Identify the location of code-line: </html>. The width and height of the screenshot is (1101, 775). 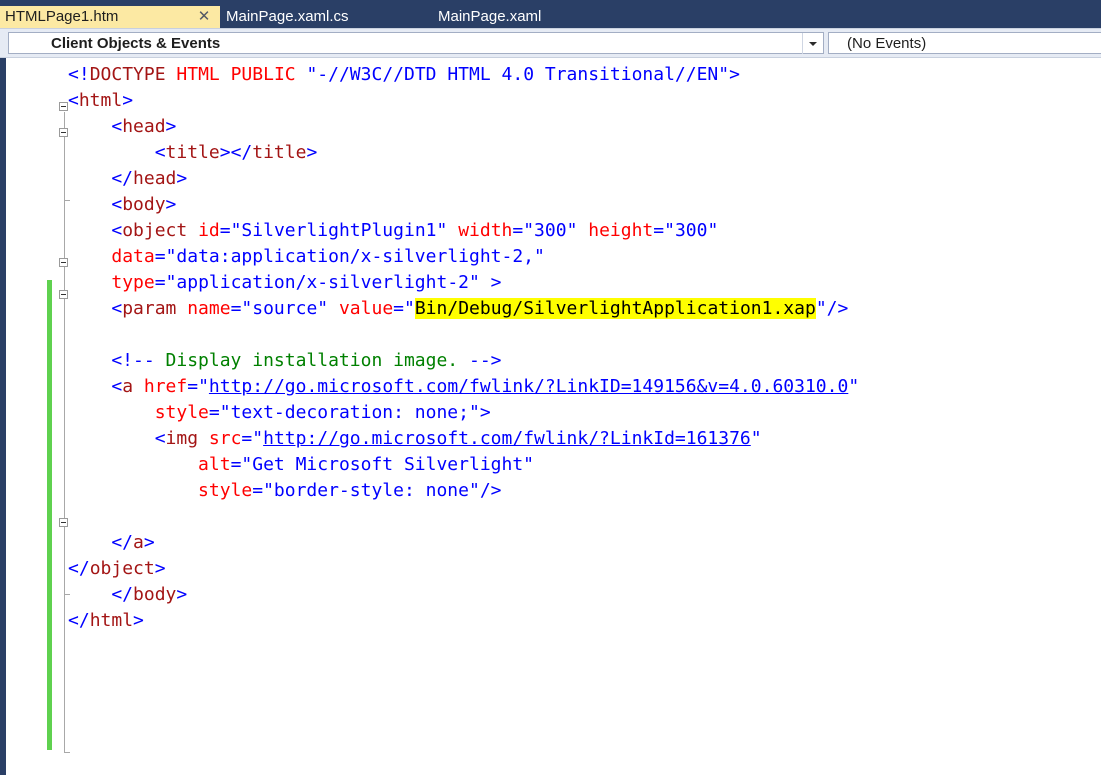
(578, 621).